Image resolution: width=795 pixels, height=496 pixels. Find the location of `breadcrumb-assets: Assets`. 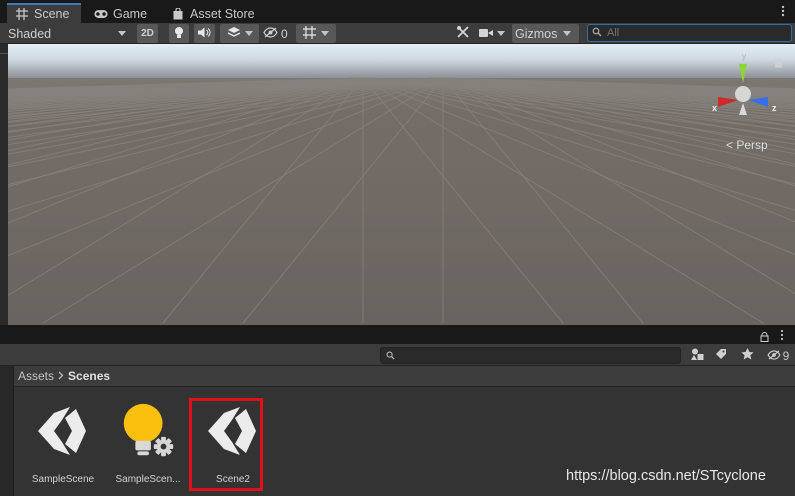

breadcrumb-assets: Assets is located at coordinates (36, 376).